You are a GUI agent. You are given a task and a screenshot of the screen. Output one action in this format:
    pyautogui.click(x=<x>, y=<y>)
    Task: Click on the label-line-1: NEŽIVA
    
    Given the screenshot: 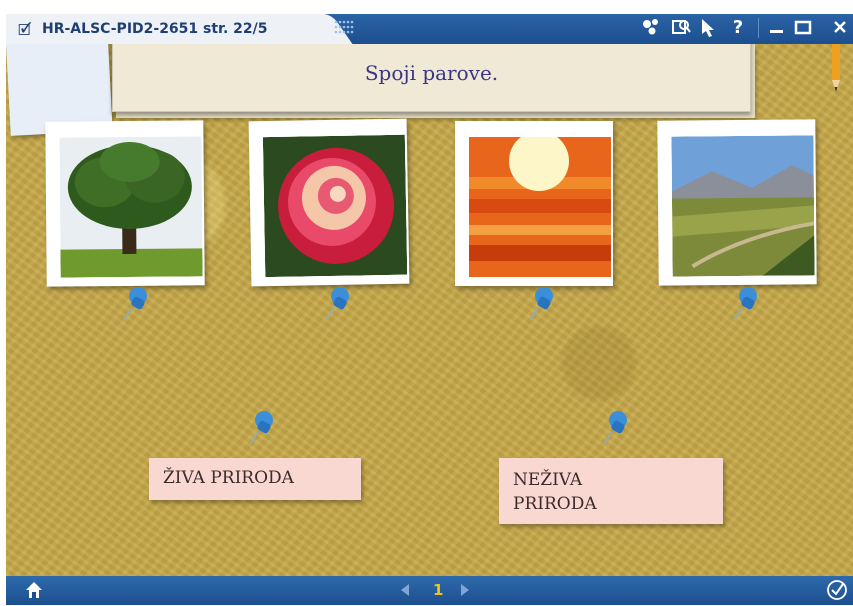 What is the action you would take?
    pyautogui.click(x=548, y=480)
    